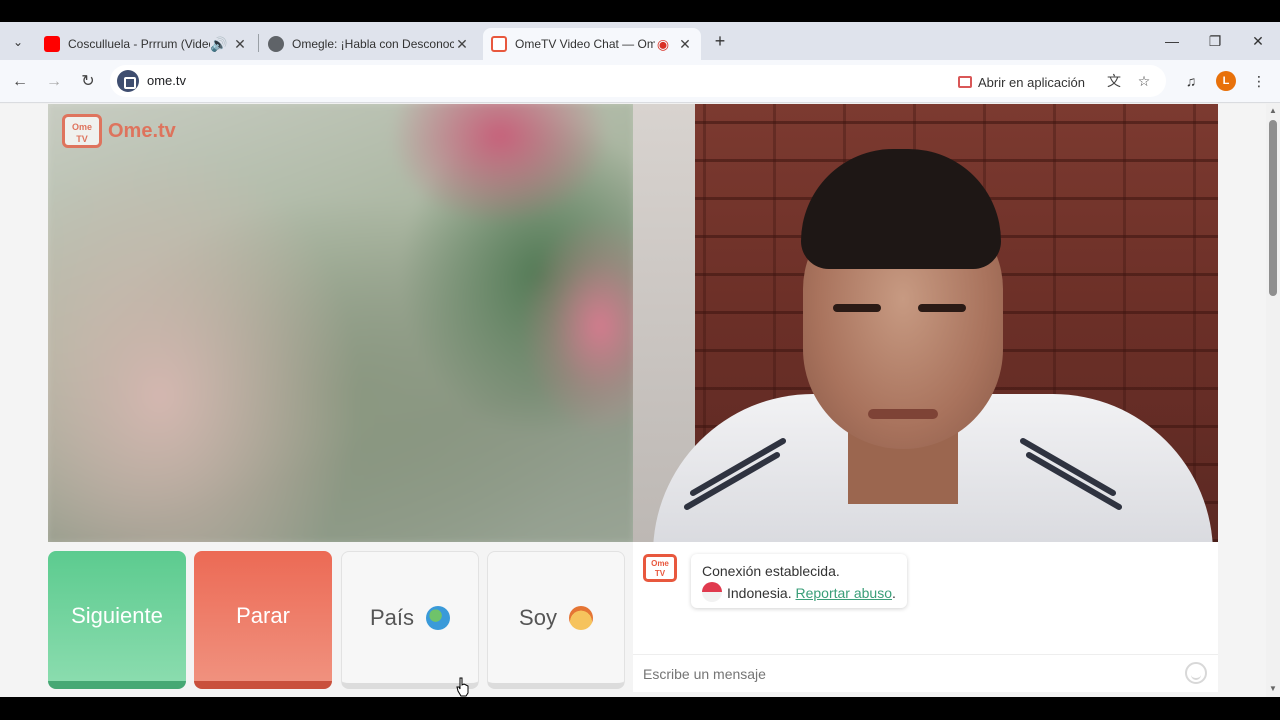 Image resolution: width=1280 pixels, height=720 pixels. Describe the element at coordinates (1215, 41) in the screenshot. I see `restore-button: ❐` at that location.